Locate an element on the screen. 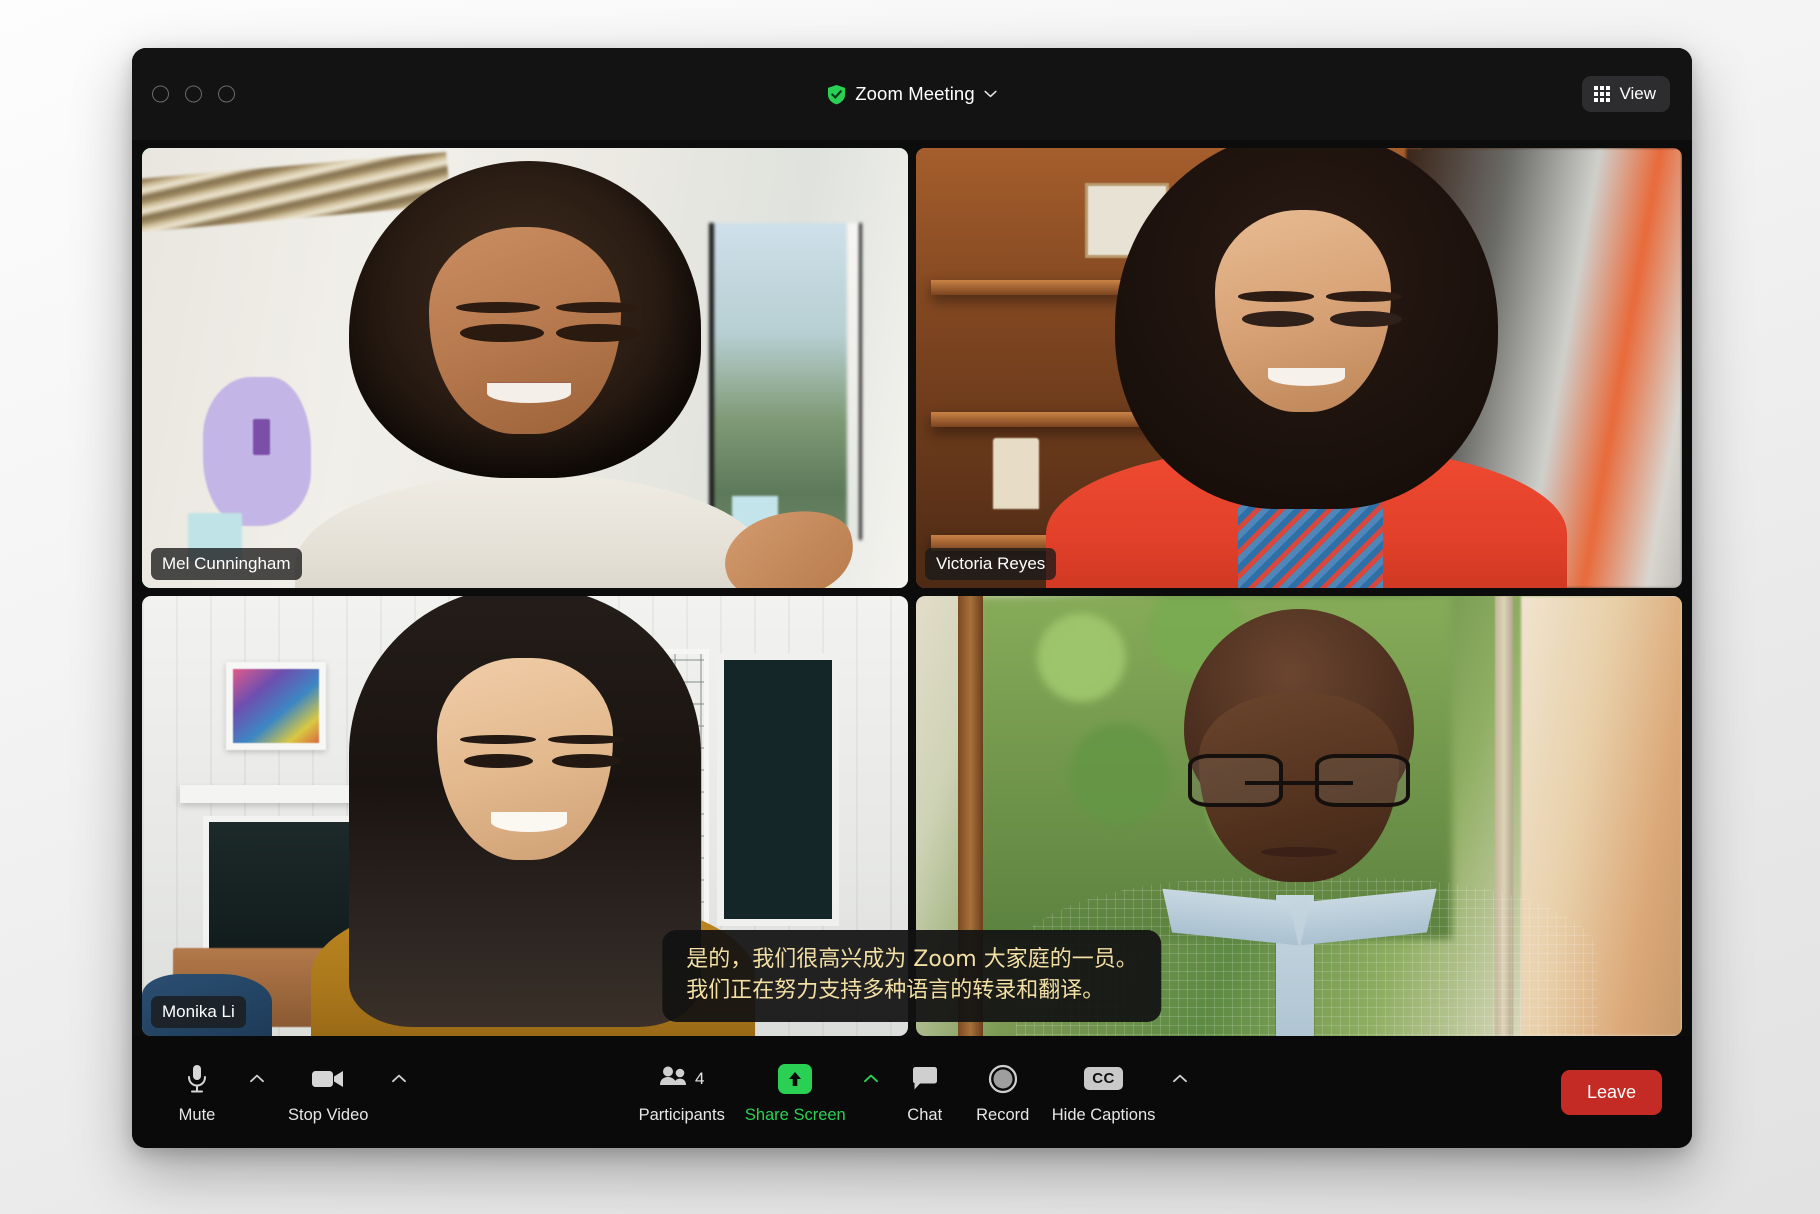  stop-video-button: Stop Video is located at coordinates (328, 1092).